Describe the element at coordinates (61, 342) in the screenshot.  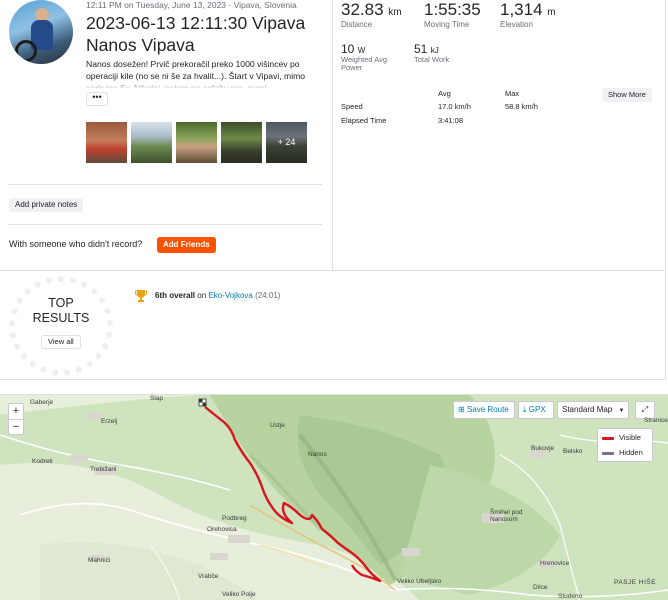
I see `view-all-button: View all` at that location.